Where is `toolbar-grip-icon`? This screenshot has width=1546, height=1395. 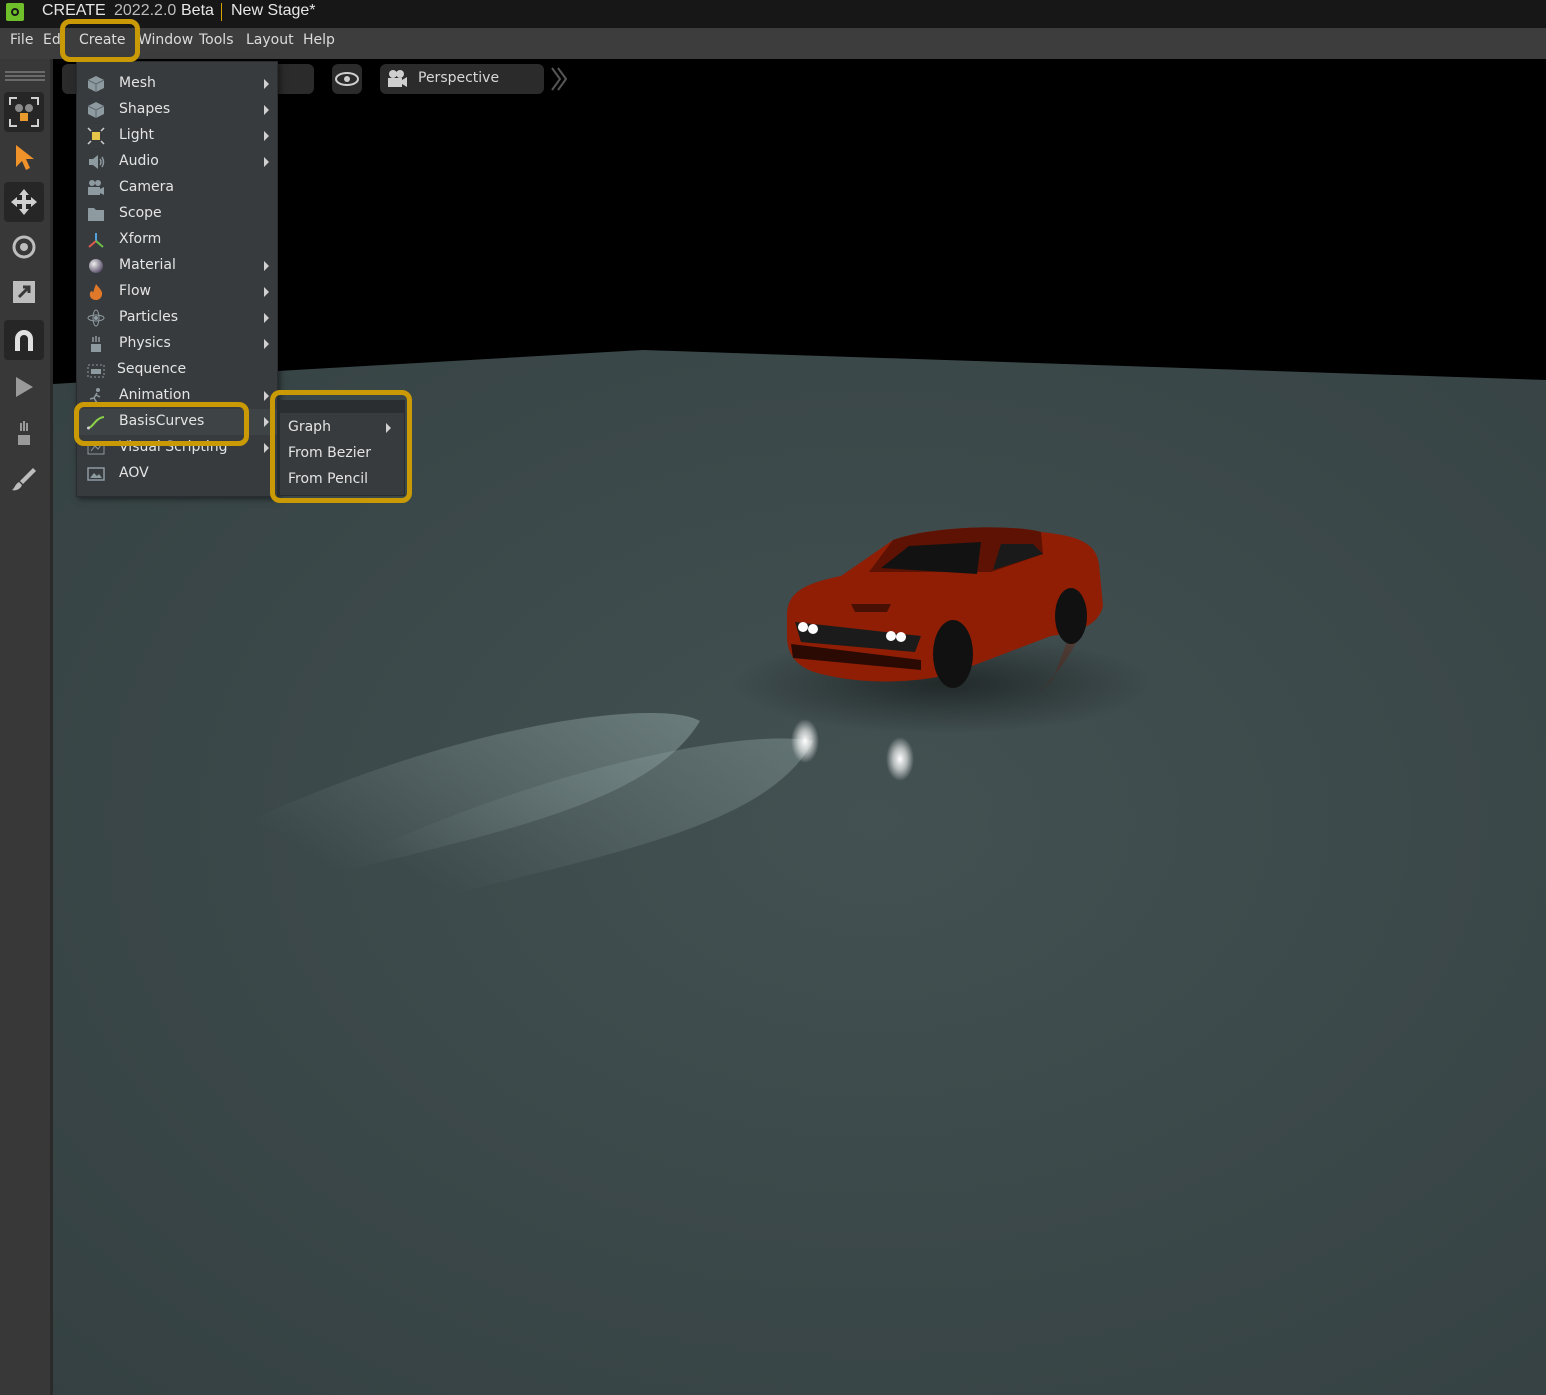
toolbar-grip-icon is located at coordinates (25, 74).